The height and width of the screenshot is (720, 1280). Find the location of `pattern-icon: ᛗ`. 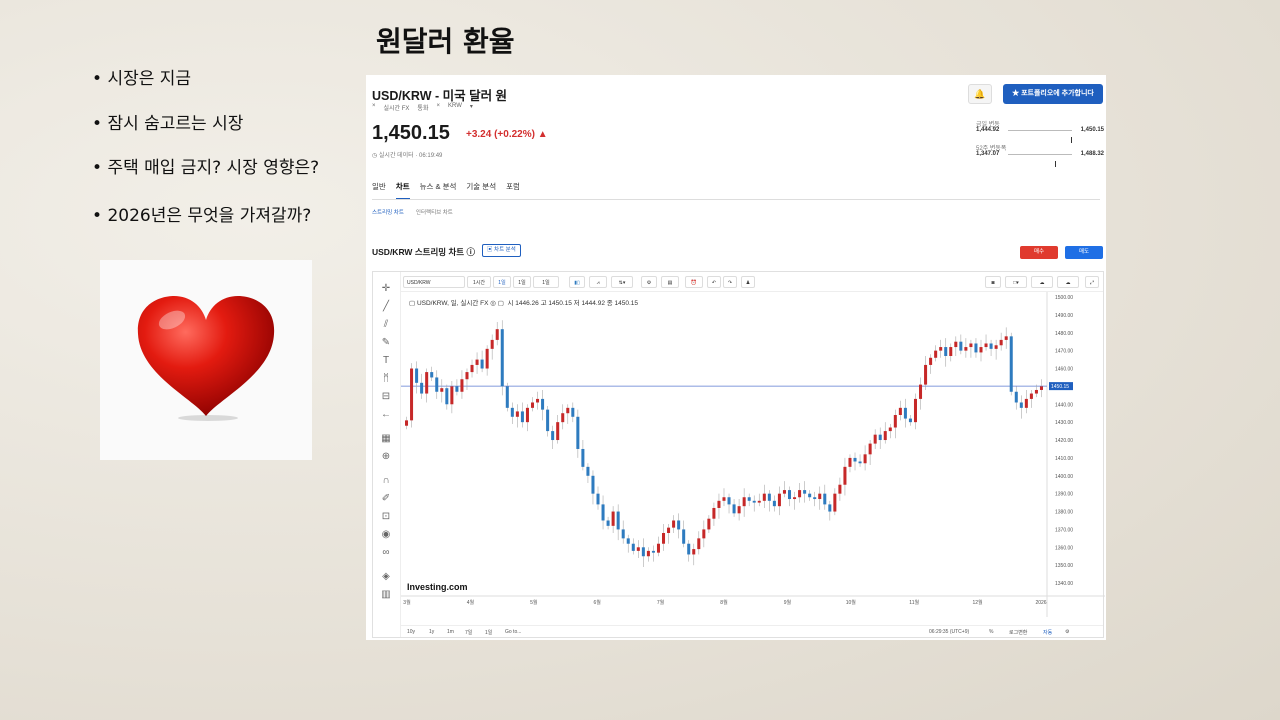

pattern-icon: ᛗ is located at coordinates (386, 379).